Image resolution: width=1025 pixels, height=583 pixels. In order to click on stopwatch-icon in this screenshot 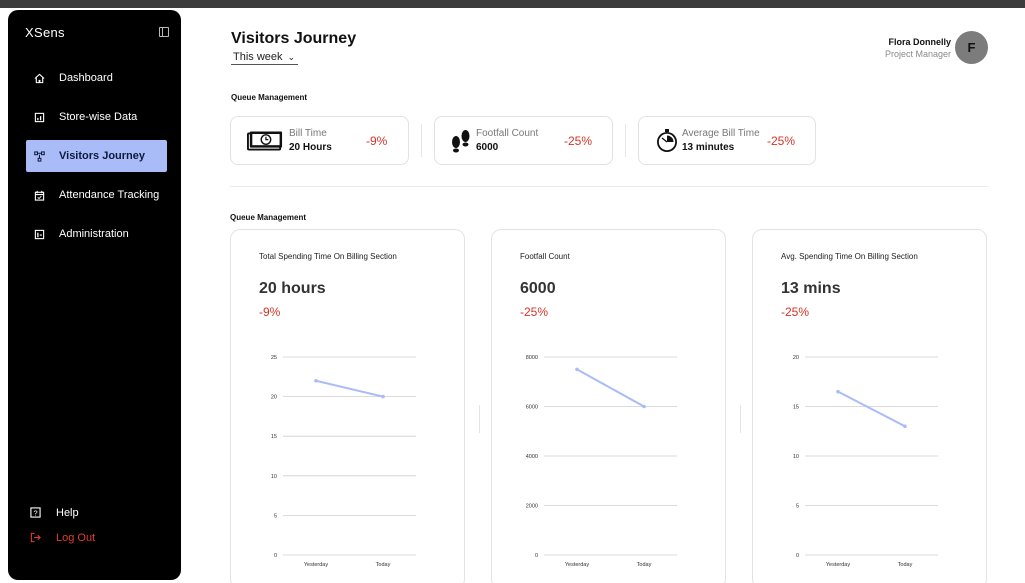, I will do `click(667, 141)`.